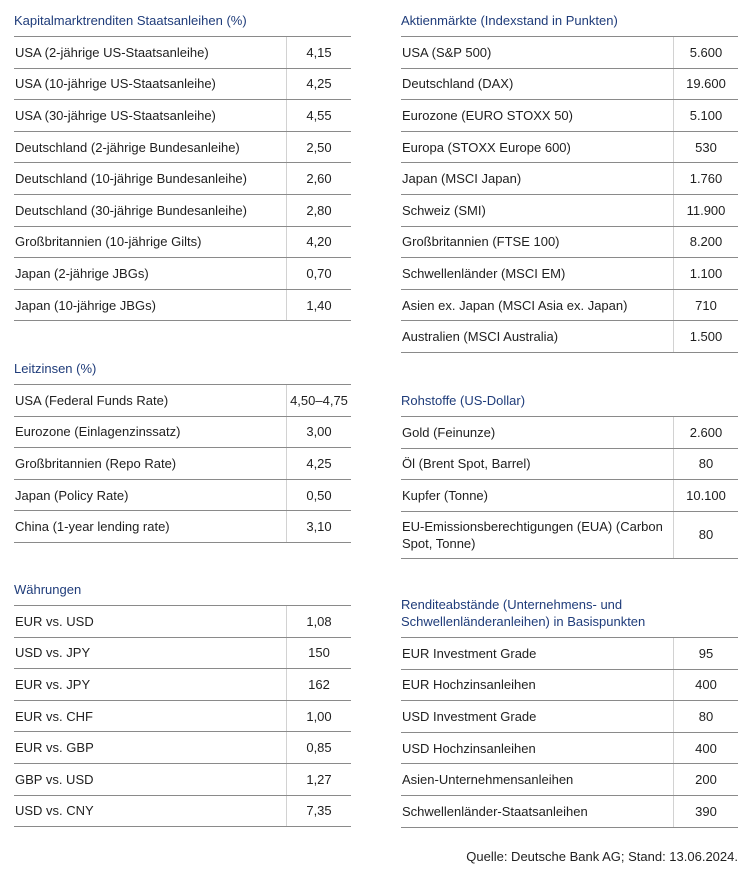 This screenshot has width=750, height=885. Describe the element at coordinates (318, 716) in the screenshot. I see `row-value: 1,00` at that location.